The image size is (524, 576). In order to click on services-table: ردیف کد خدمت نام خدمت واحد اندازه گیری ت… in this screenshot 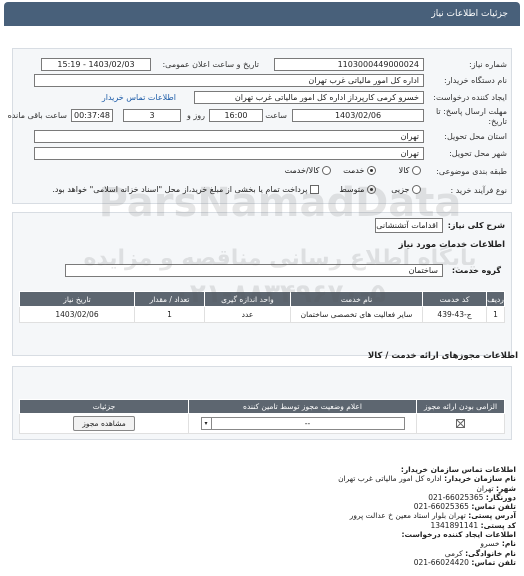, I will do `click(262, 307)`.